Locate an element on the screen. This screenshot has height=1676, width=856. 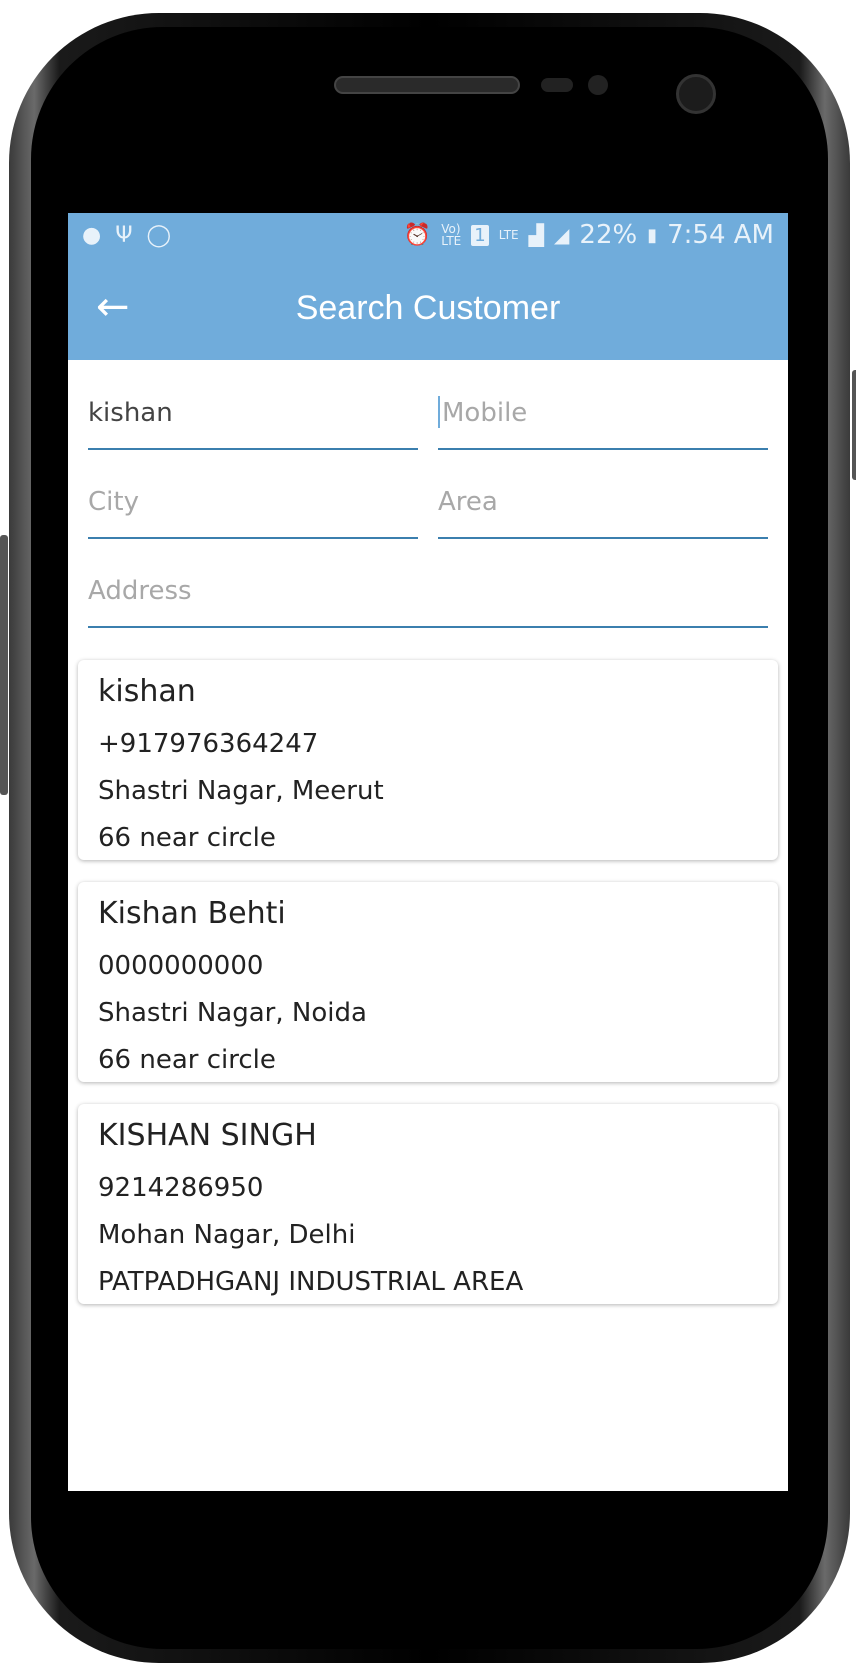
area-input: Area is located at coordinates (603, 494).